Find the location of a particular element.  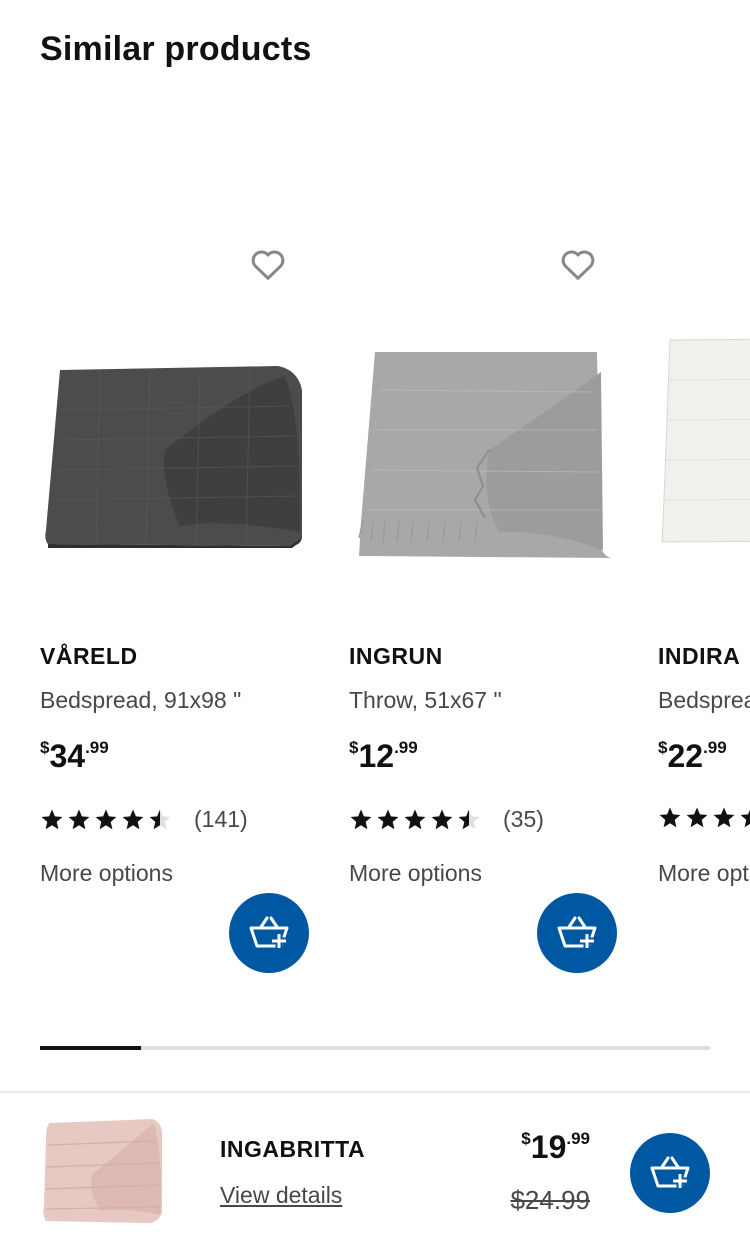

sticky-product-old-price: $24.99 is located at coordinates (550, 1200).